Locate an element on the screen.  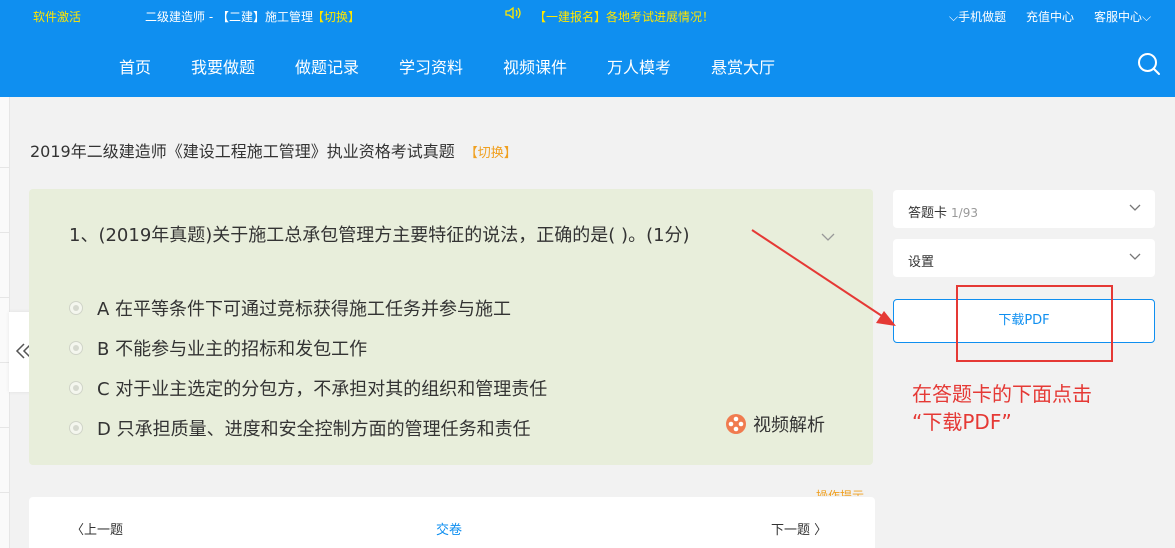
annotation-line-2: “下载PDF” is located at coordinates (962, 422).